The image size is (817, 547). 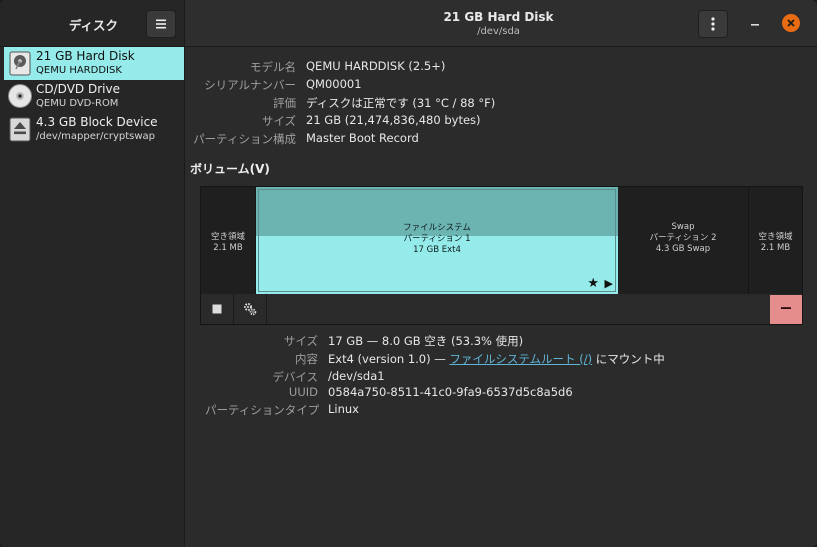 What do you see at coordinates (593, 283) in the screenshot?
I see `star-icon: ★` at bounding box center [593, 283].